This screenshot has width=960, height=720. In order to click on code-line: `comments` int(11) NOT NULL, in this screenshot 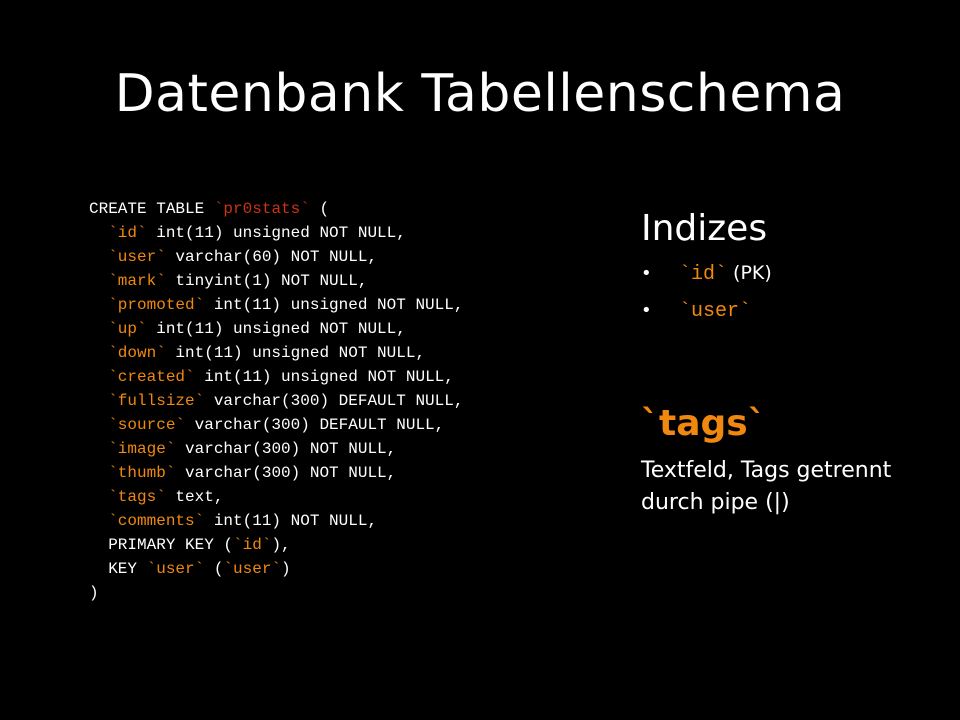, I will do `click(276, 521)`.